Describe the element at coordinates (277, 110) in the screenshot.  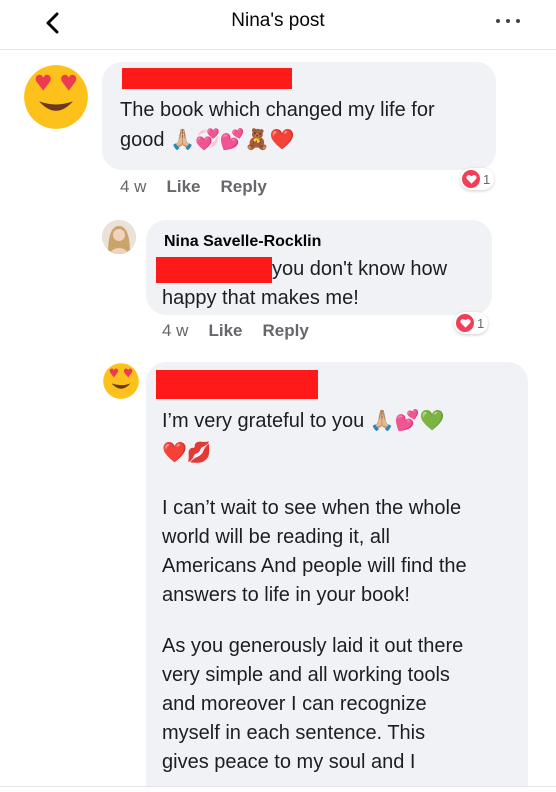
I see `comment-text: The book which changed my life for` at that location.